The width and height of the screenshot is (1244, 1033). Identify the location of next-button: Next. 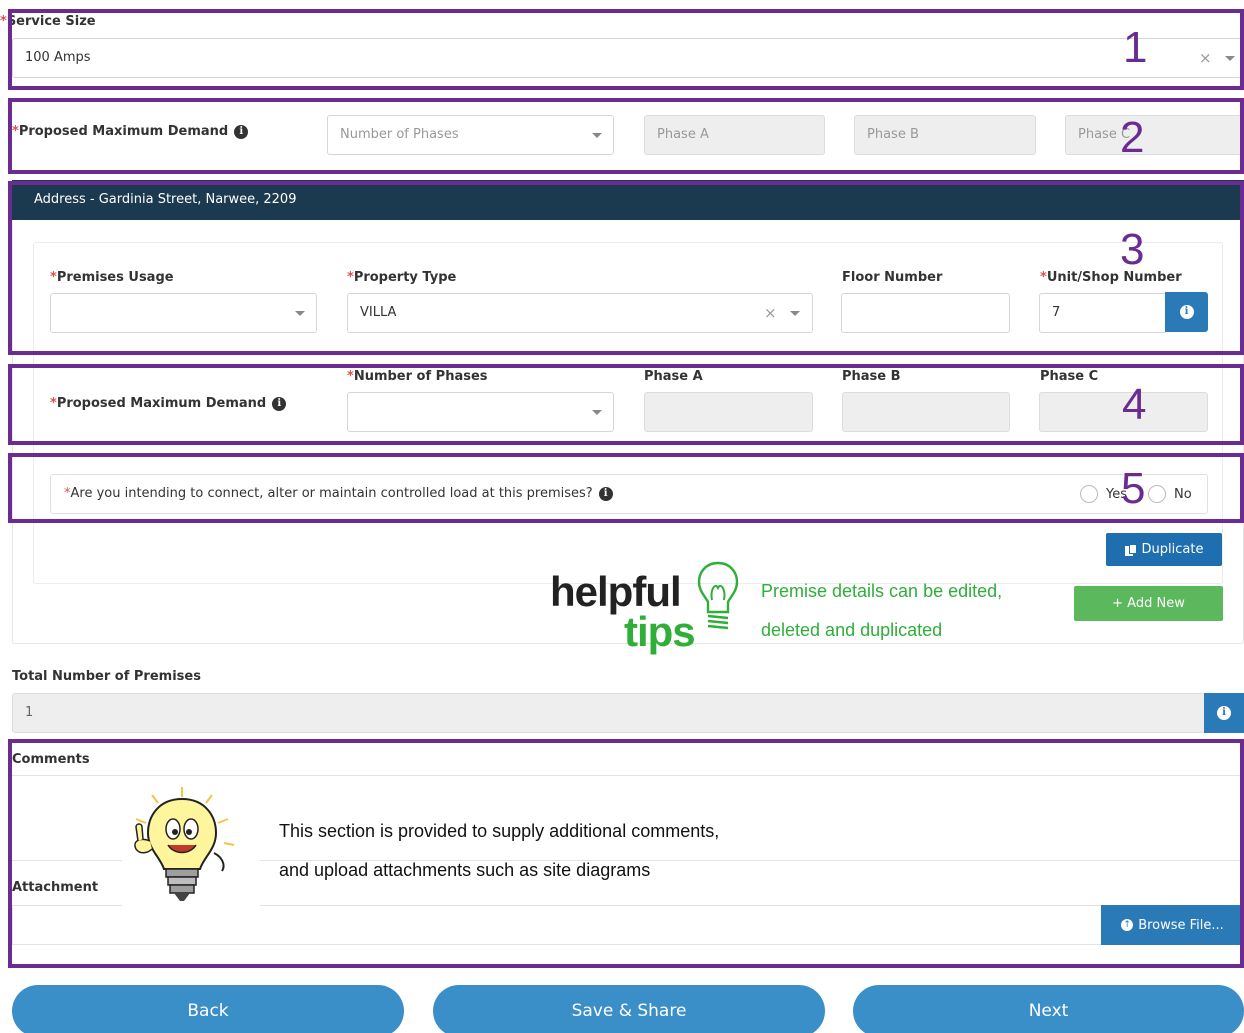
(1048, 1009).